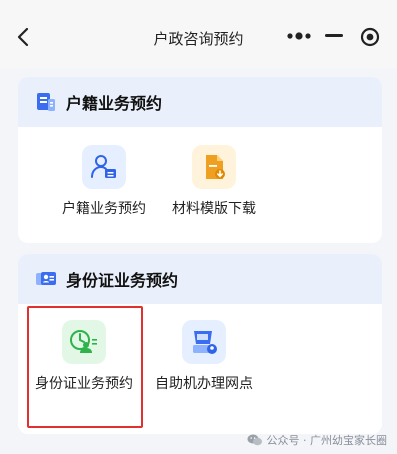  I want to click on self-service-kiosk-icon, so click(205, 342).